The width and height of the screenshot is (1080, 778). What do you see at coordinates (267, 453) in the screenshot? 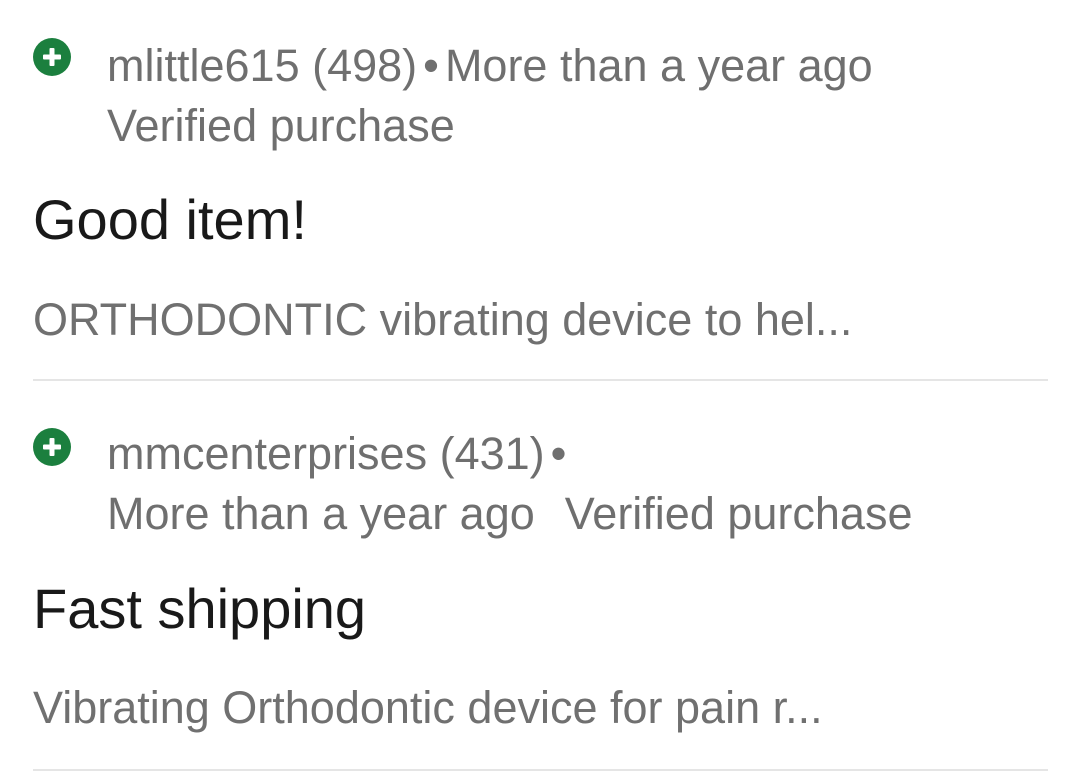
I see `reviewer-username: mmcenterprises` at bounding box center [267, 453].